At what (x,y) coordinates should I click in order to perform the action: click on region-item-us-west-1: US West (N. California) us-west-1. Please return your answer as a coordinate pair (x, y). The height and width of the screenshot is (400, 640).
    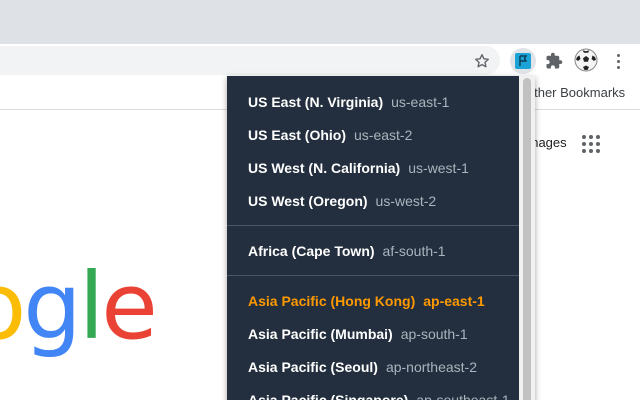
    Looking at the image, I should click on (373, 167).